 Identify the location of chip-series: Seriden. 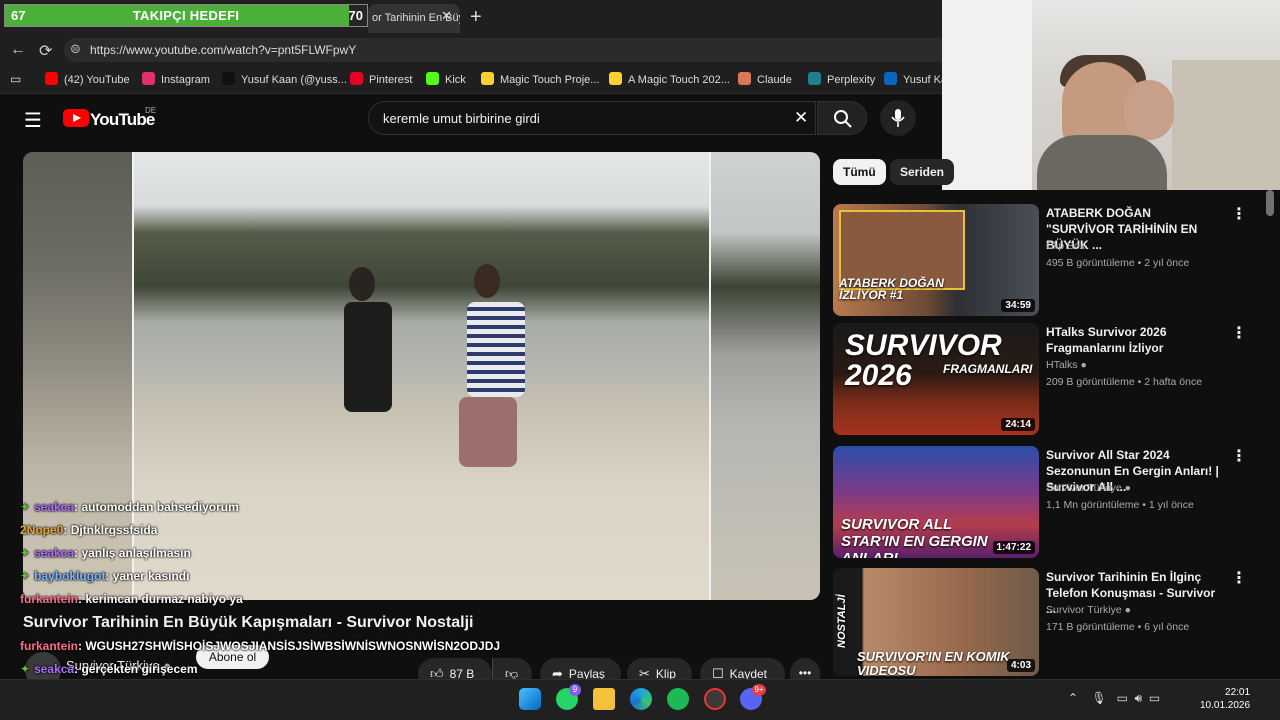
(922, 172).